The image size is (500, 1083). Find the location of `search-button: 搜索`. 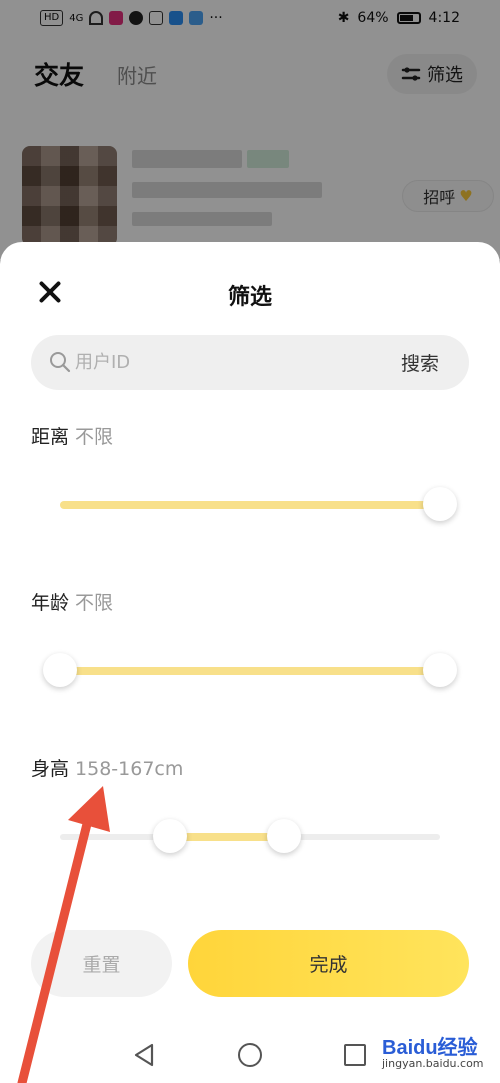

search-button: 搜索 is located at coordinates (420, 362).